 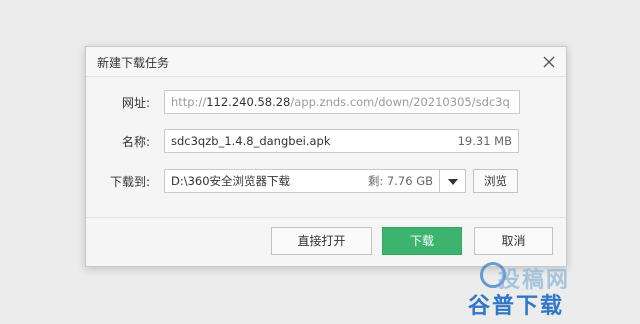 I want to click on chevron-down-icon, so click(x=453, y=182).